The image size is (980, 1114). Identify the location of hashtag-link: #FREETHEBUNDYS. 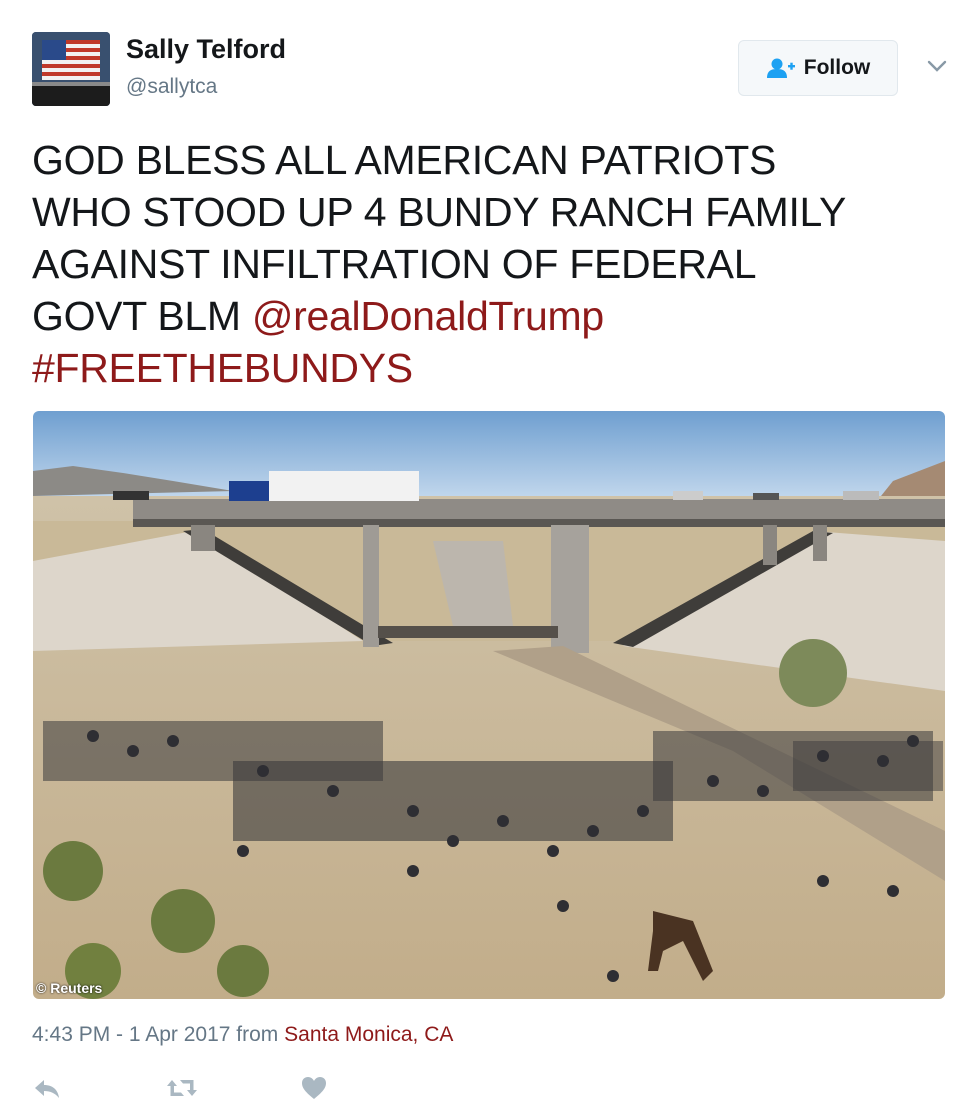
(492, 368).